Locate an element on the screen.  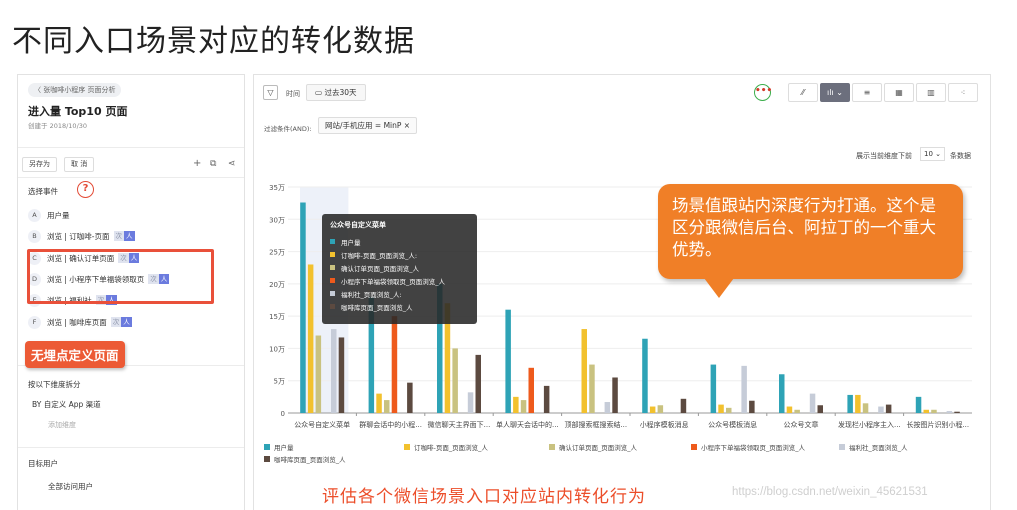
tooltip-row: 订咖啡-页面_页面浏览_人: is located at coordinates (399, 254).